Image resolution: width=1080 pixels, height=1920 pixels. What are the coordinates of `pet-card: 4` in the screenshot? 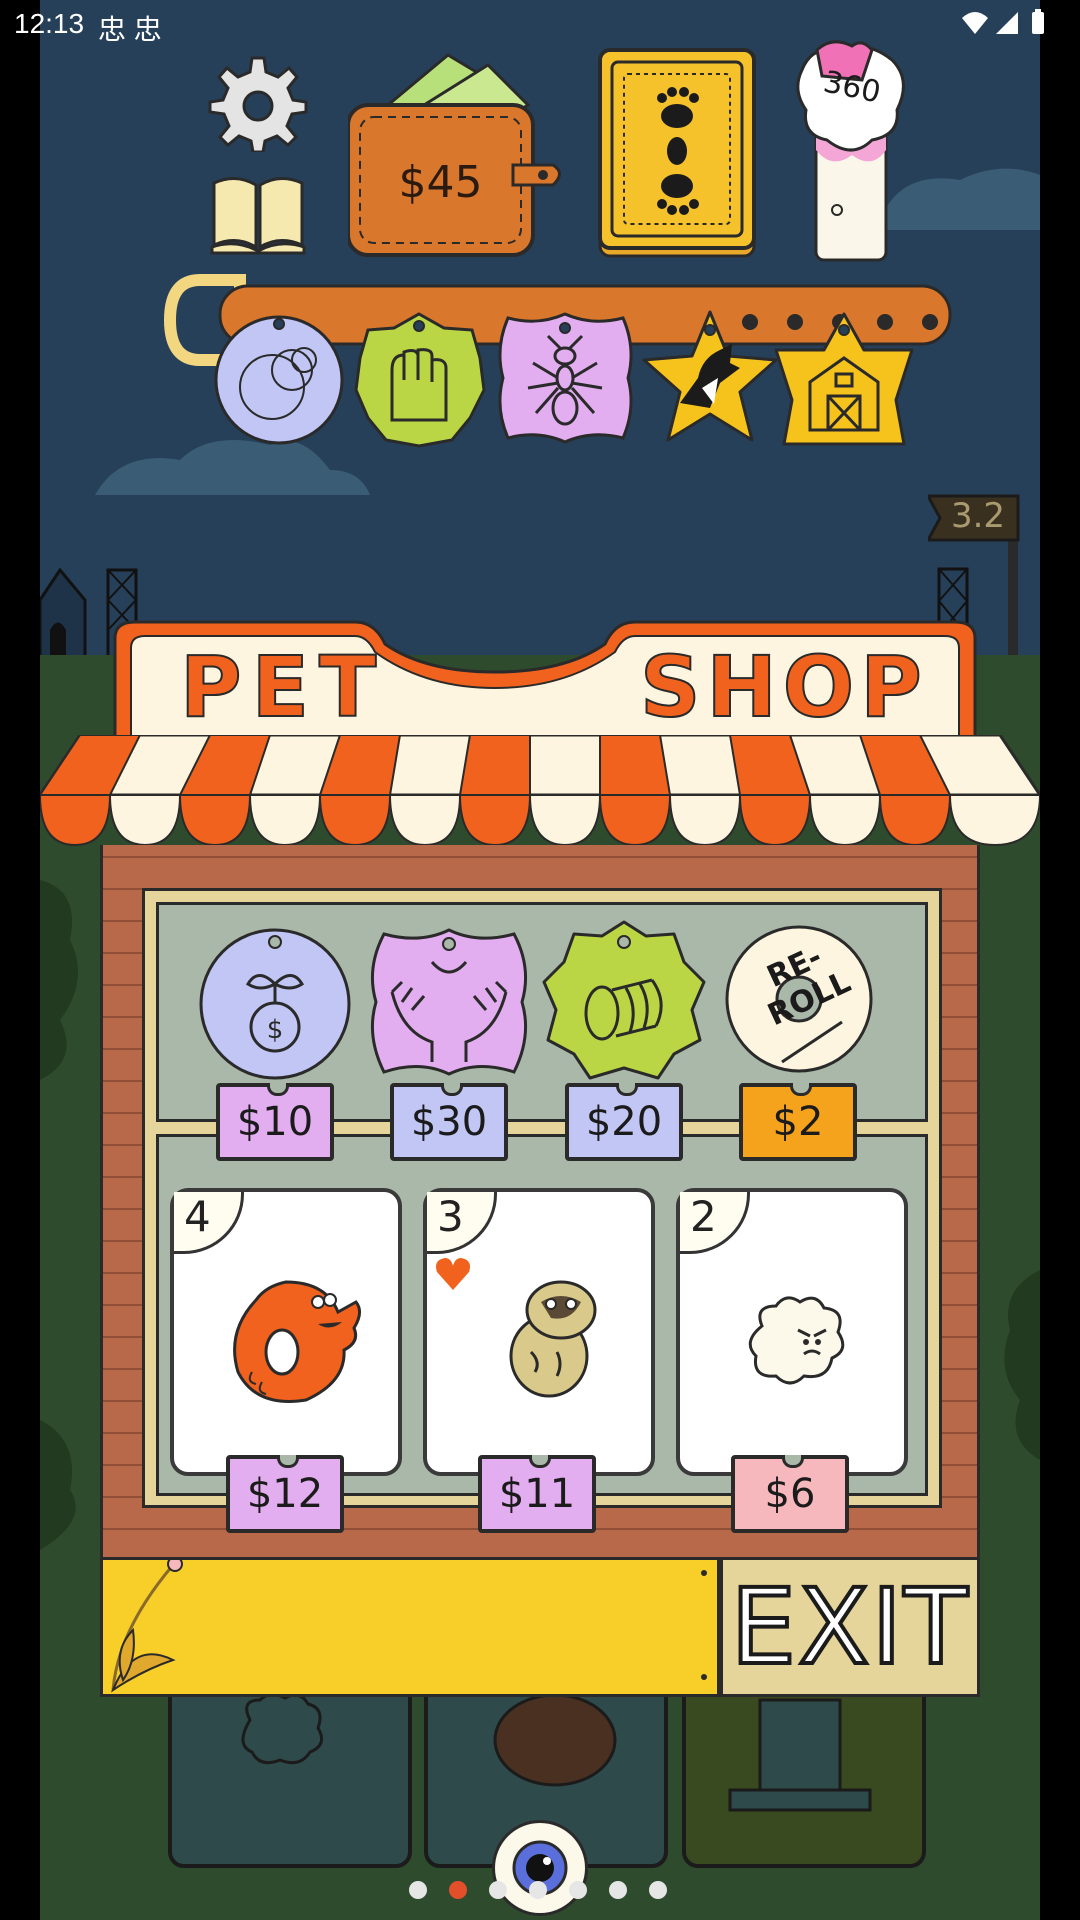 It's located at (286, 1332).